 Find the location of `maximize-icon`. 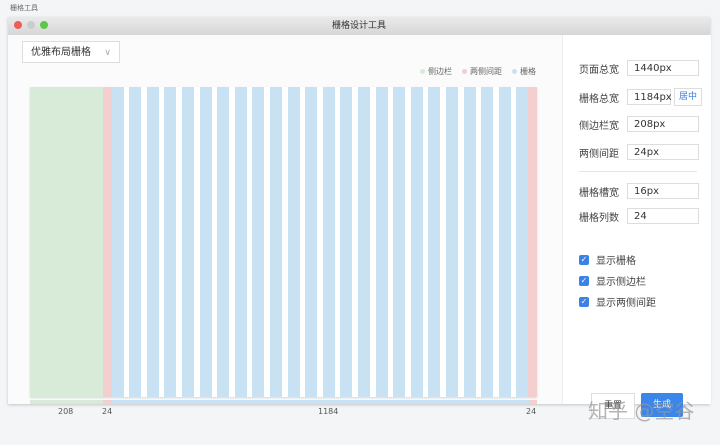

maximize-icon is located at coordinates (44, 25).